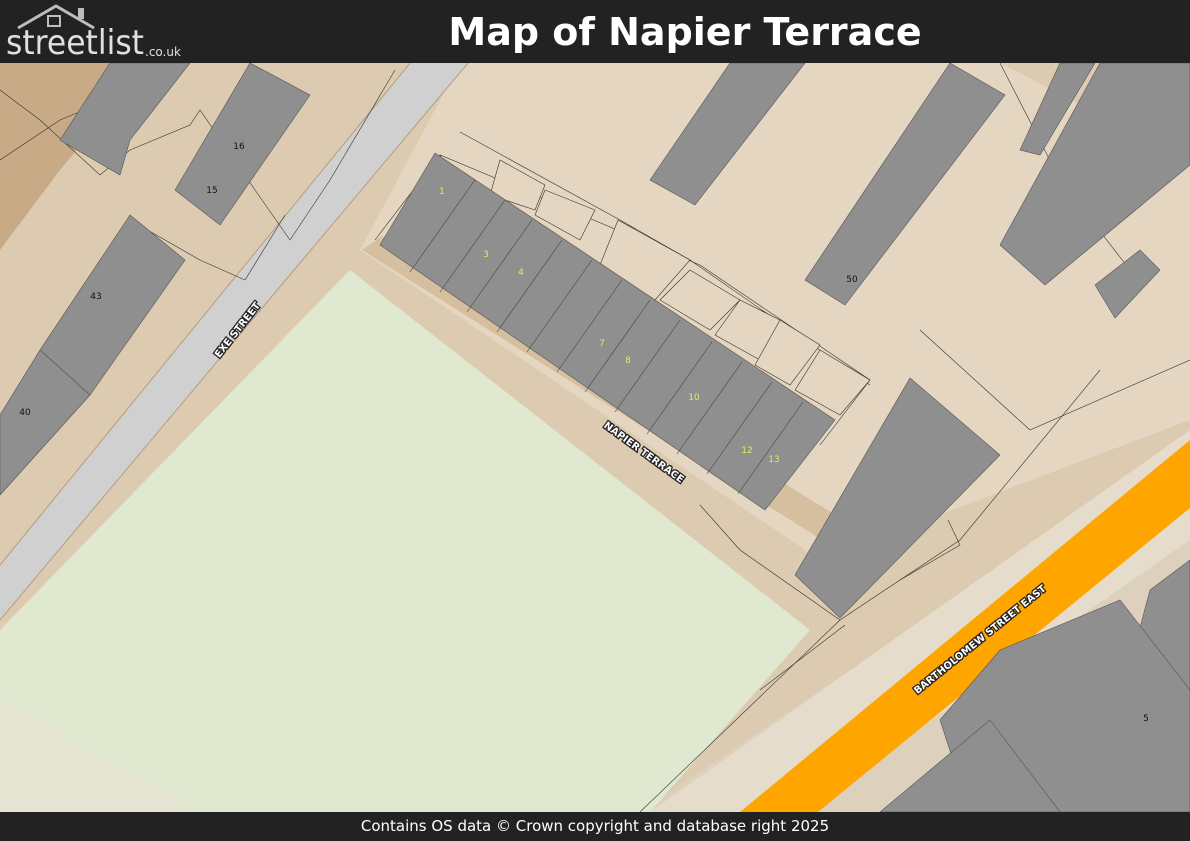 The width and height of the screenshot is (1190, 841). I want to click on streetlist-logo: streetlist .co.uk, so click(94, 31).